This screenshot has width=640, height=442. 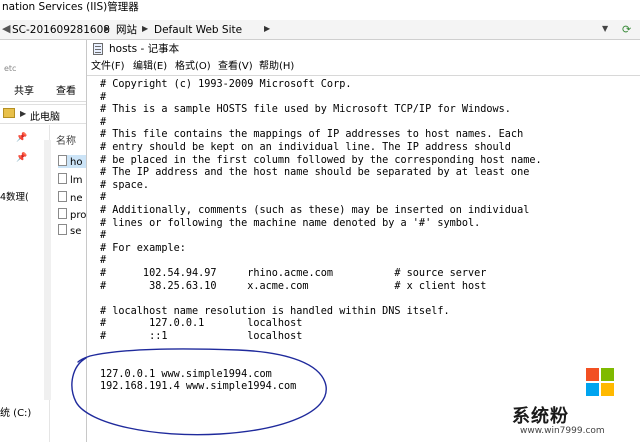 I want to click on explorer-path-bar: ▶ 此电脑, so click(x=43, y=114).